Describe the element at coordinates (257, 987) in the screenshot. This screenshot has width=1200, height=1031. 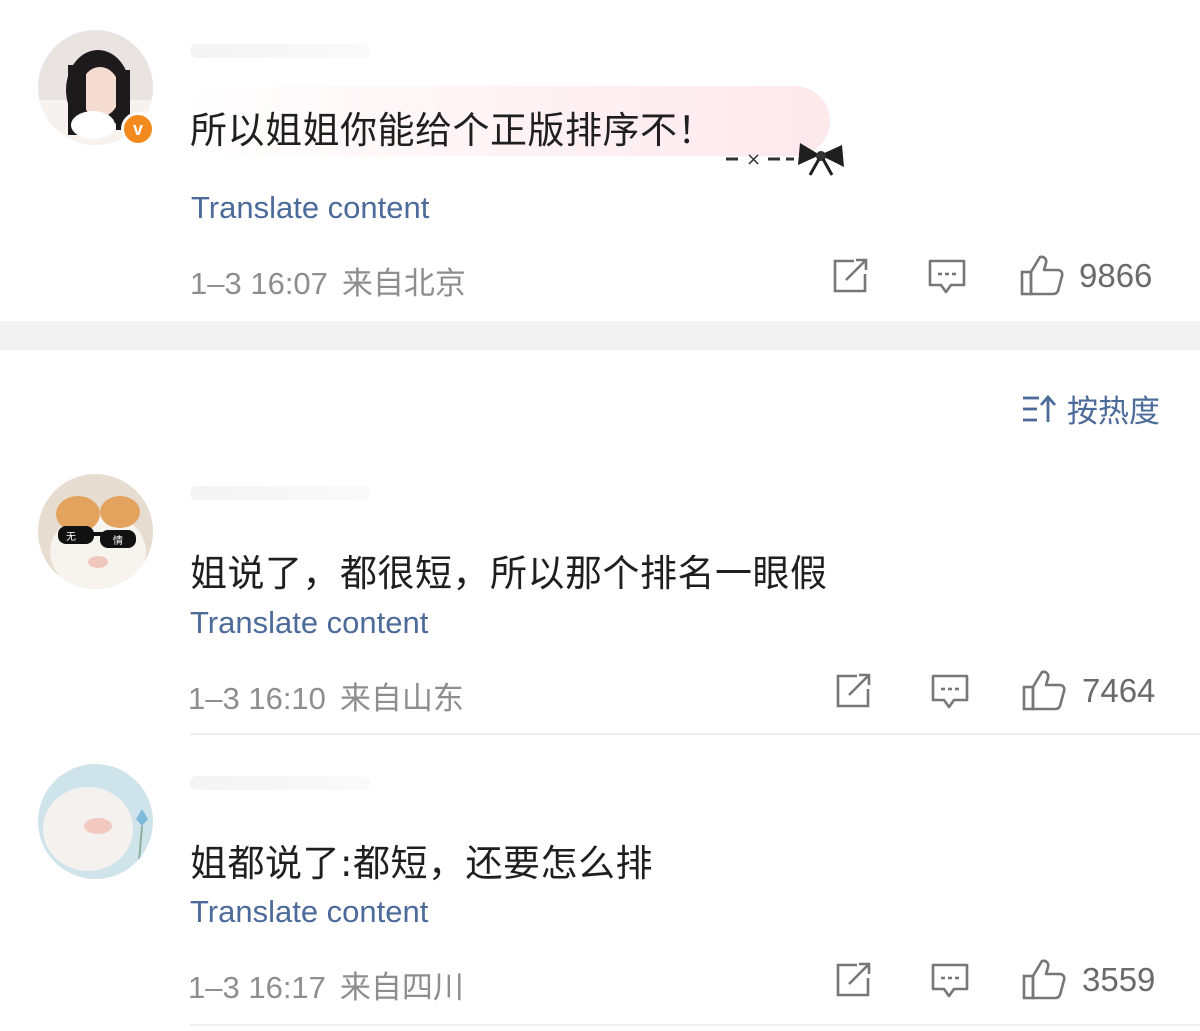
I see `comment-date: 1–3 16:17` at that location.